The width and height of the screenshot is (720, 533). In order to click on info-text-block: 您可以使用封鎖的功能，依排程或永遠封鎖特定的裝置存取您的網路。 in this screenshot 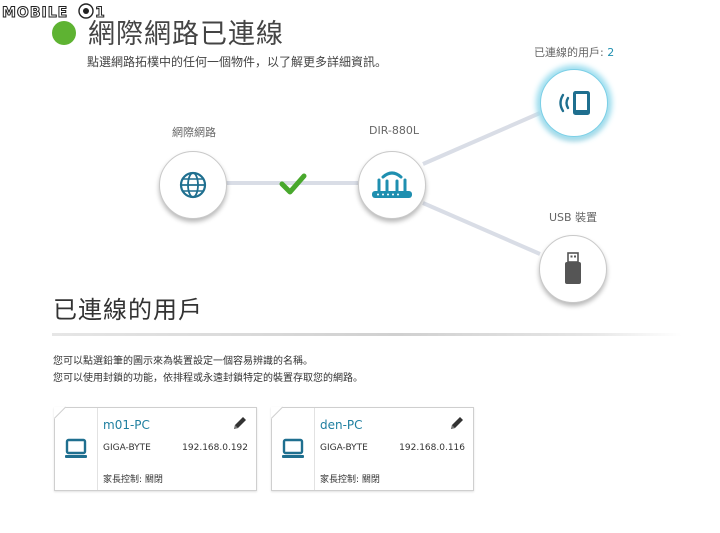, I will do `click(208, 378)`.